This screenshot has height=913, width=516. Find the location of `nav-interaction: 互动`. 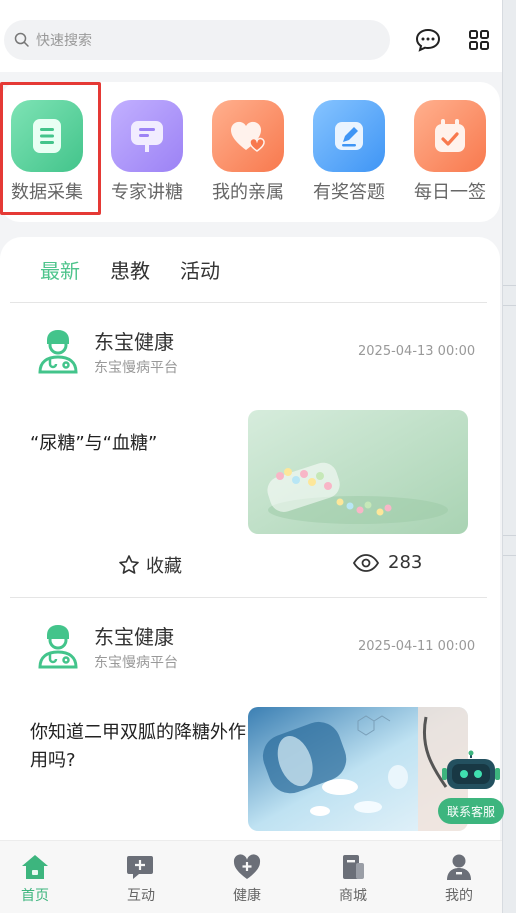

nav-interaction: 互动 is located at coordinates (141, 879).